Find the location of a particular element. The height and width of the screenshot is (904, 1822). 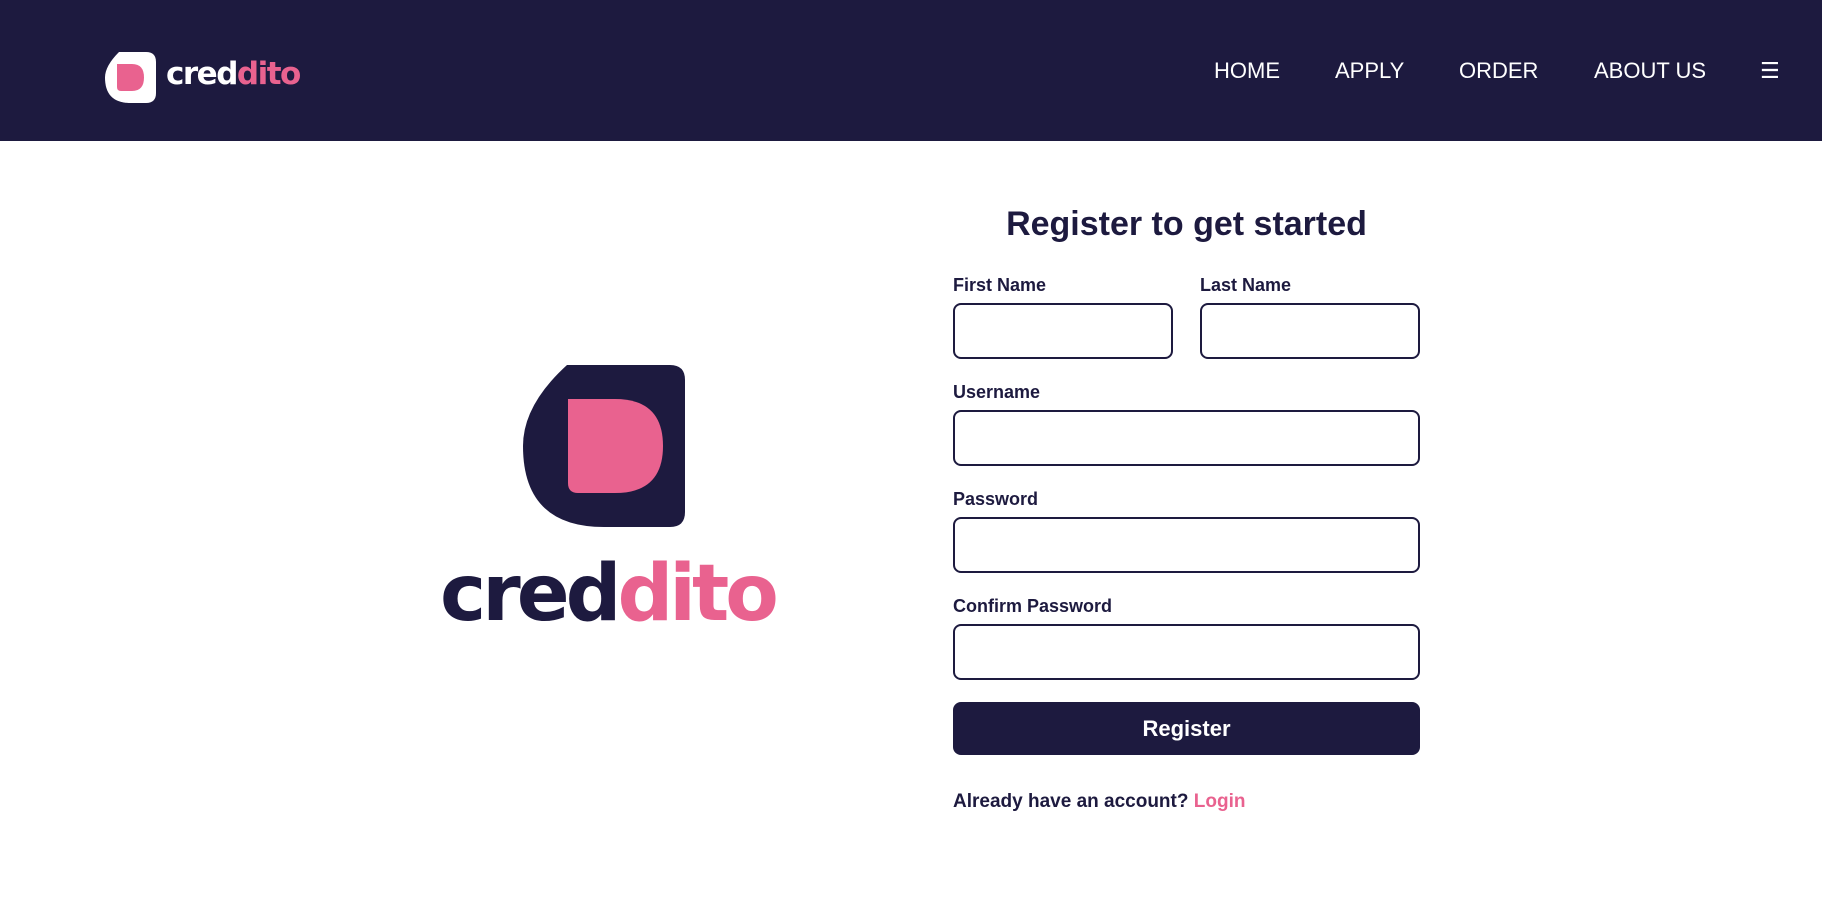

nav-links: HOME APPLY ORDER ABOUT US is located at coordinates (911, 71).